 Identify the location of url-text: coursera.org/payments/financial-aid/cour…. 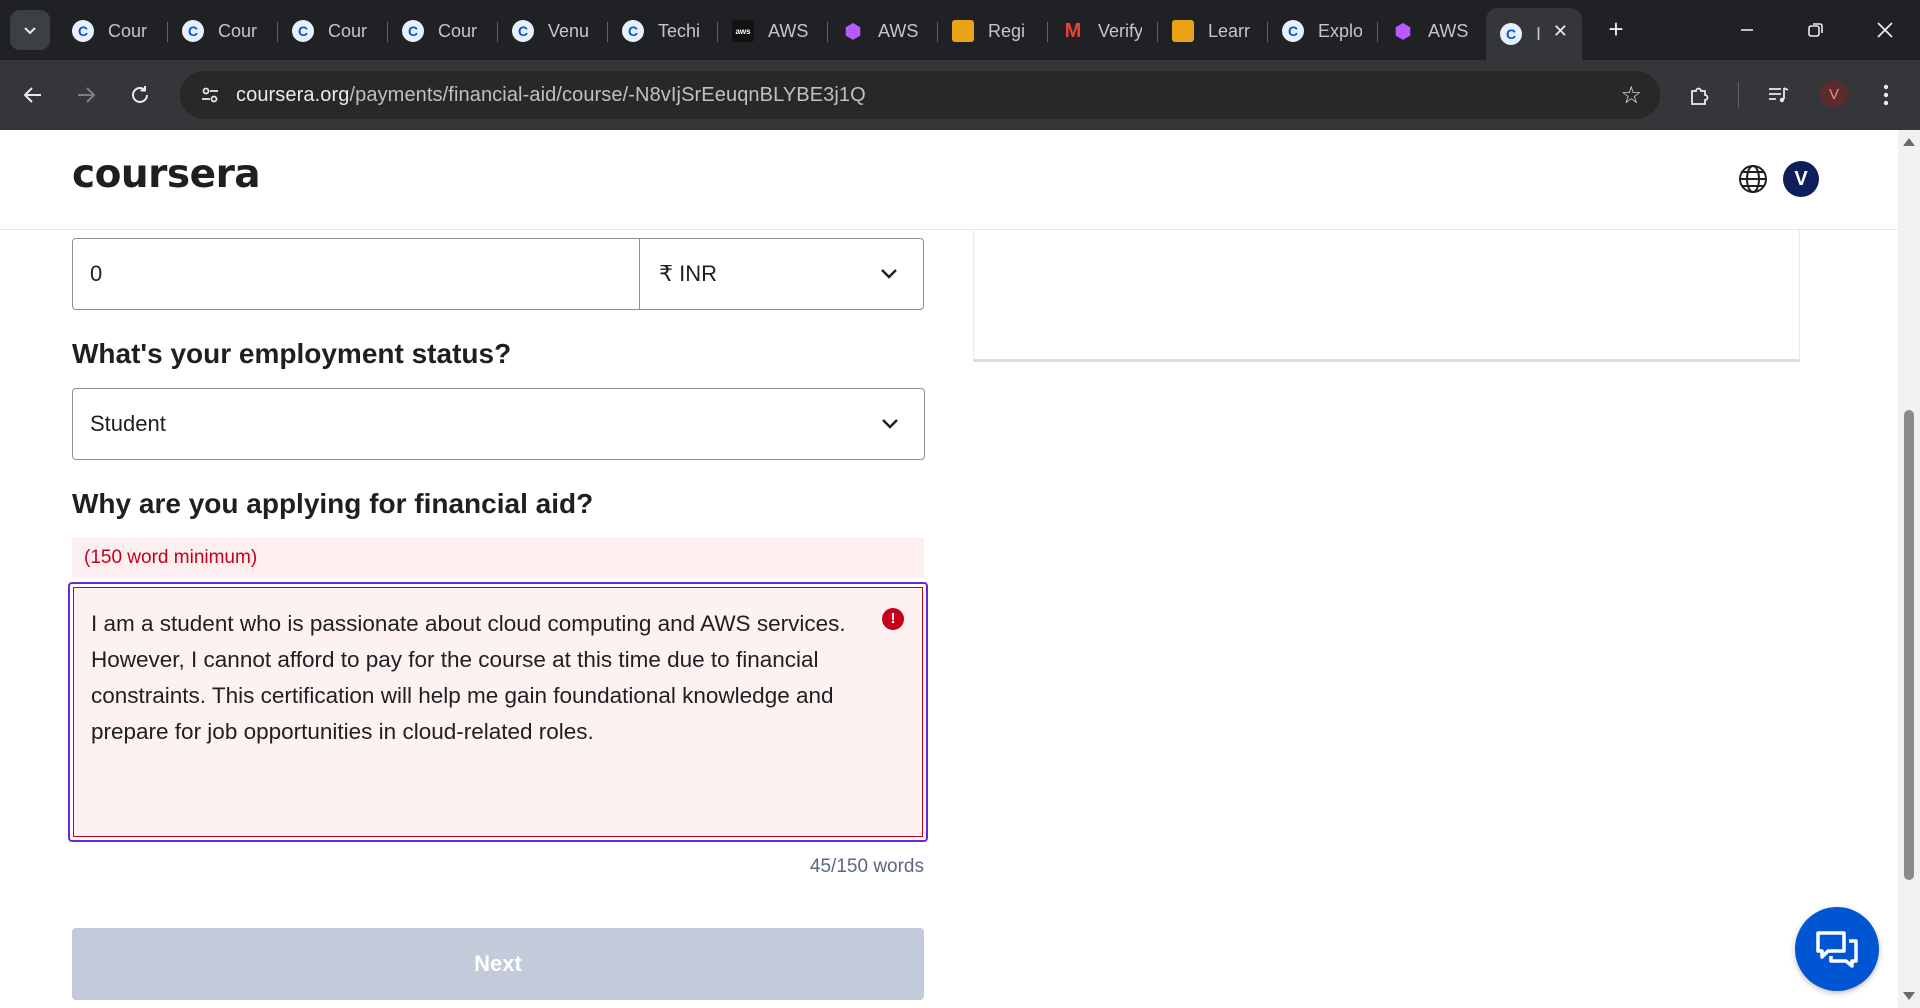
(551, 95).